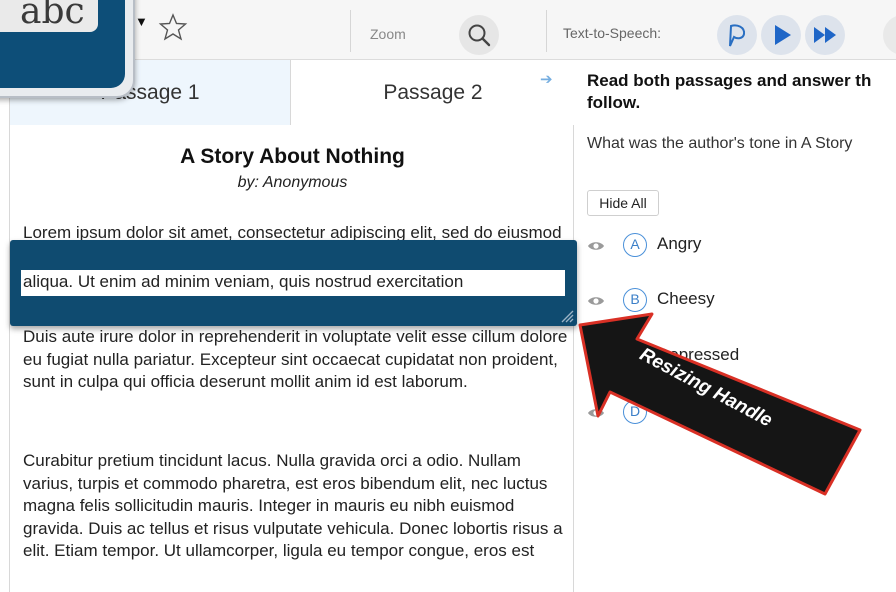 Image resolution: width=896 pixels, height=592 pixels. Describe the element at coordinates (686, 298) in the screenshot. I see `option-label: Cheesy` at that location.